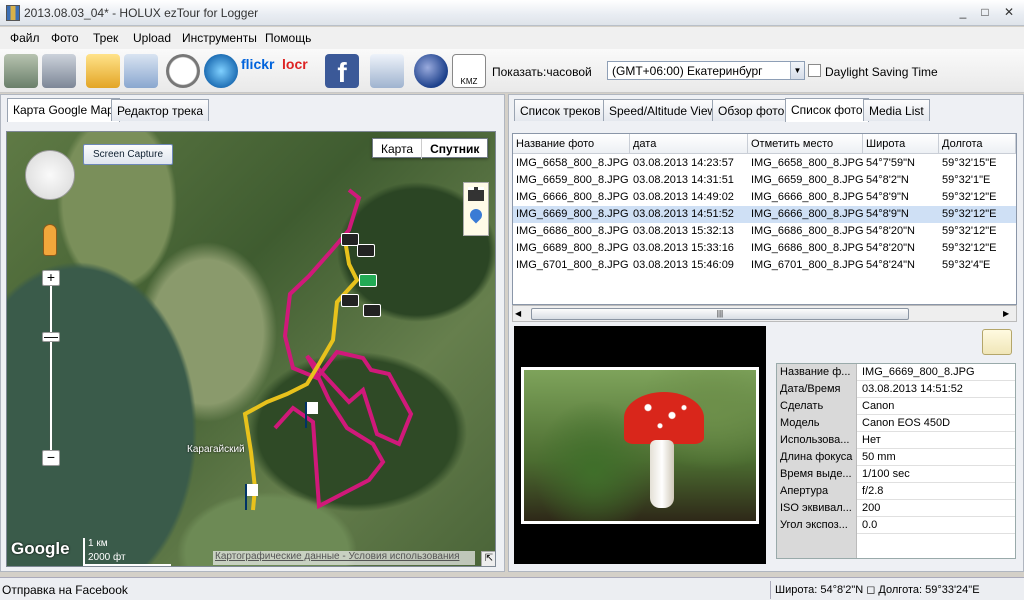 Image resolution: width=1024 pixels, height=600 pixels. Describe the element at coordinates (985, 12) in the screenshot. I see `maximize-button: □` at that location.